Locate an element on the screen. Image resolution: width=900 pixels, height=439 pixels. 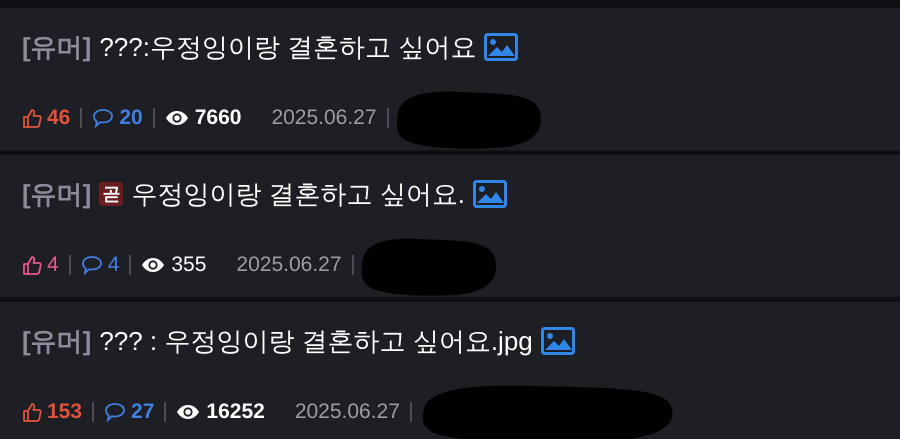
comment-count: 20 is located at coordinates (131, 118).